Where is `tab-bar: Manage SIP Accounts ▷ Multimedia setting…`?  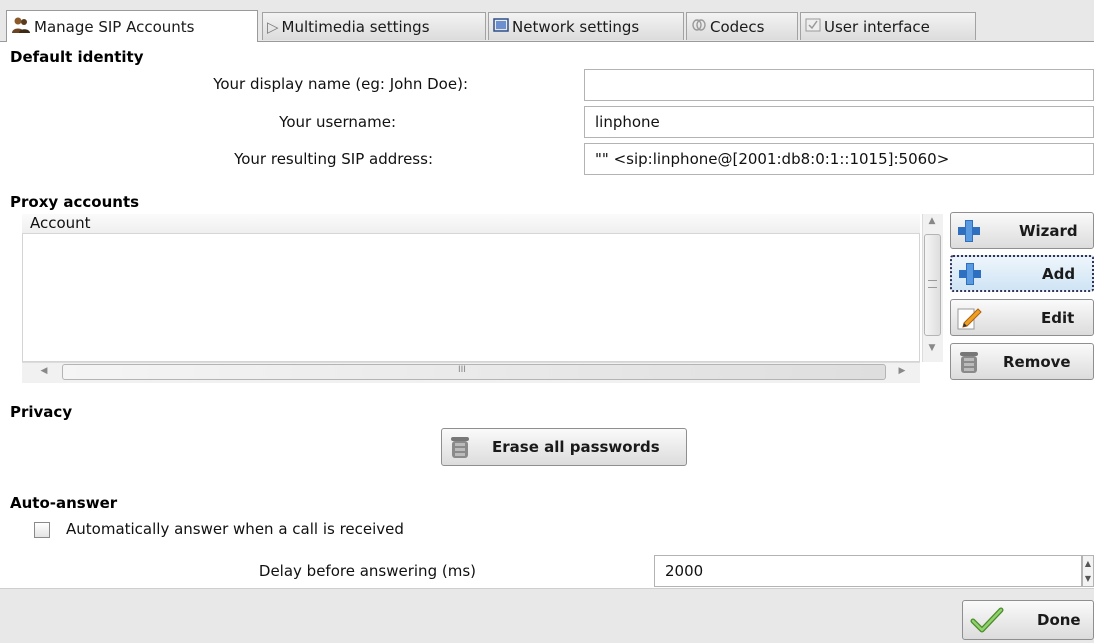
tab-bar: Manage SIP Accounts ▷ Multimedia setting… is located at coordinates (547, 21).